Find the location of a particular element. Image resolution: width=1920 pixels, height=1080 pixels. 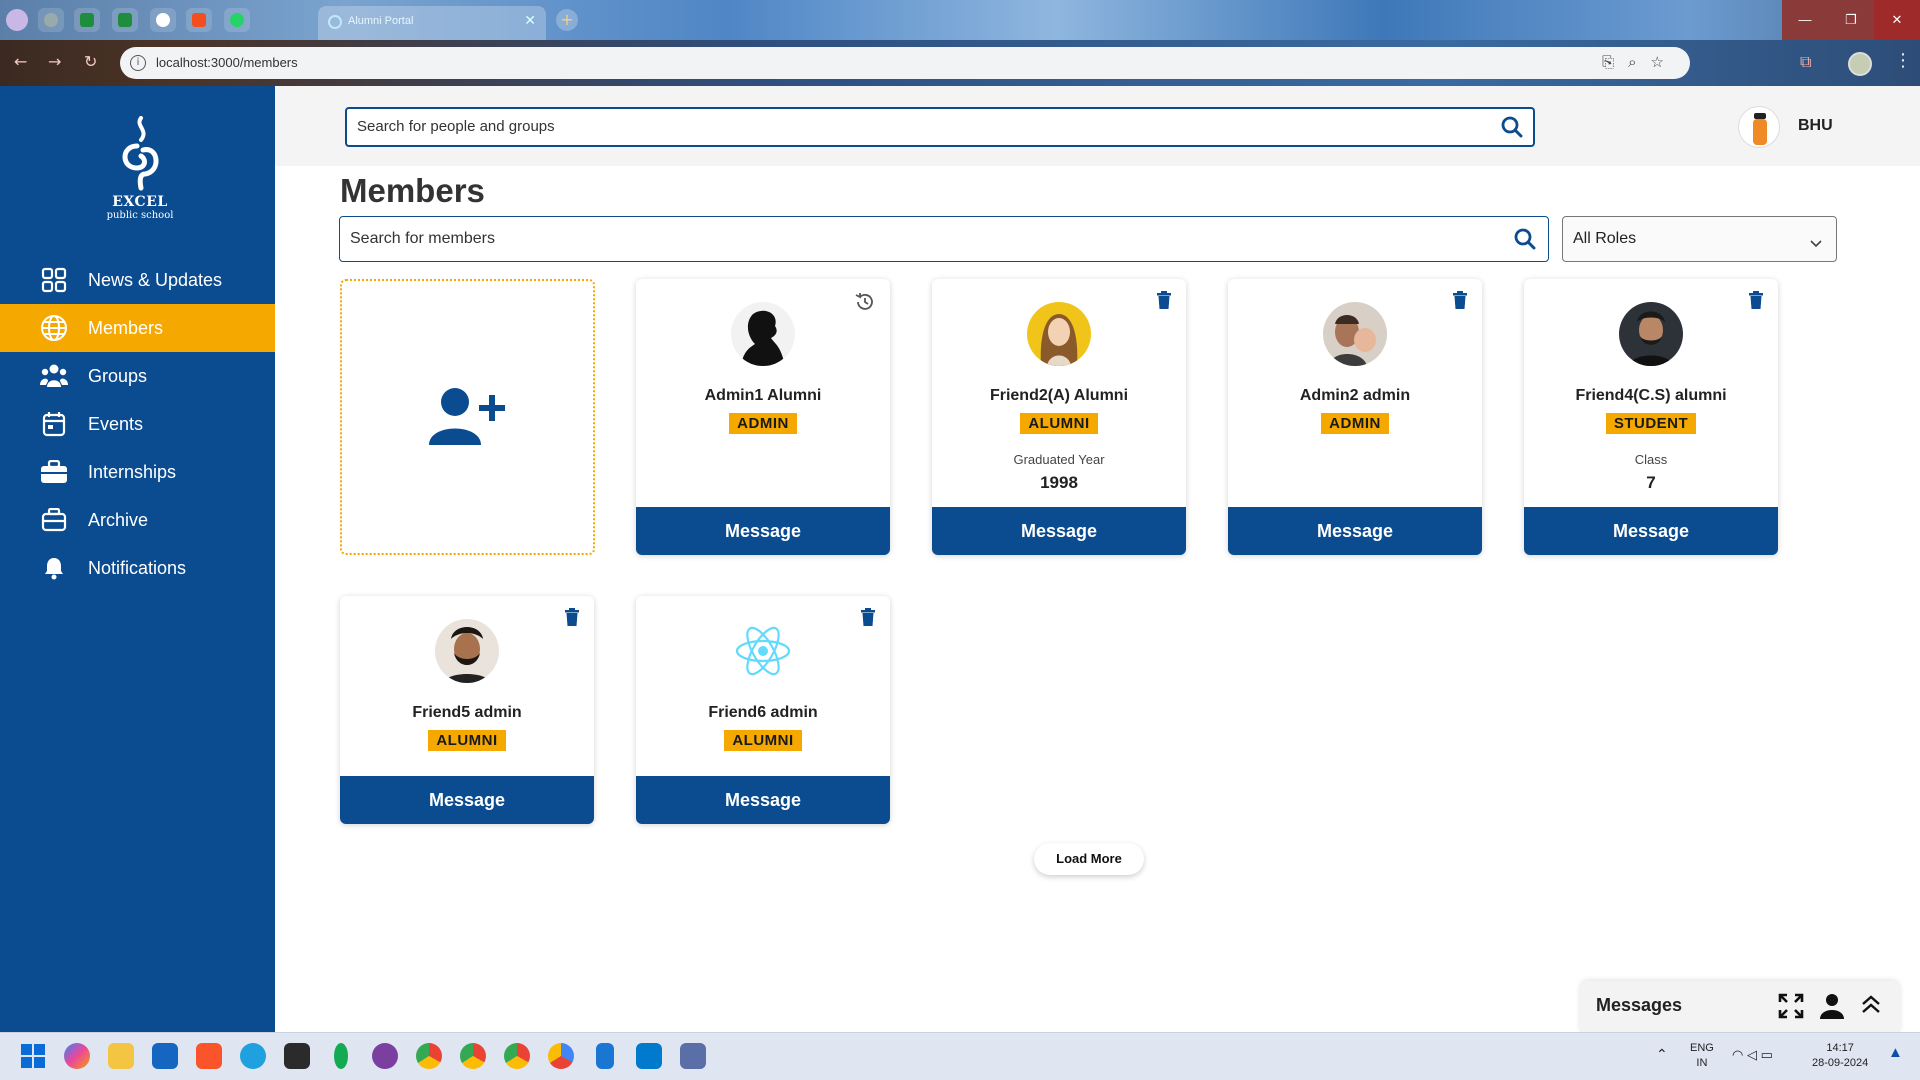

terminal-icon is located at coordinates (297, 1056).